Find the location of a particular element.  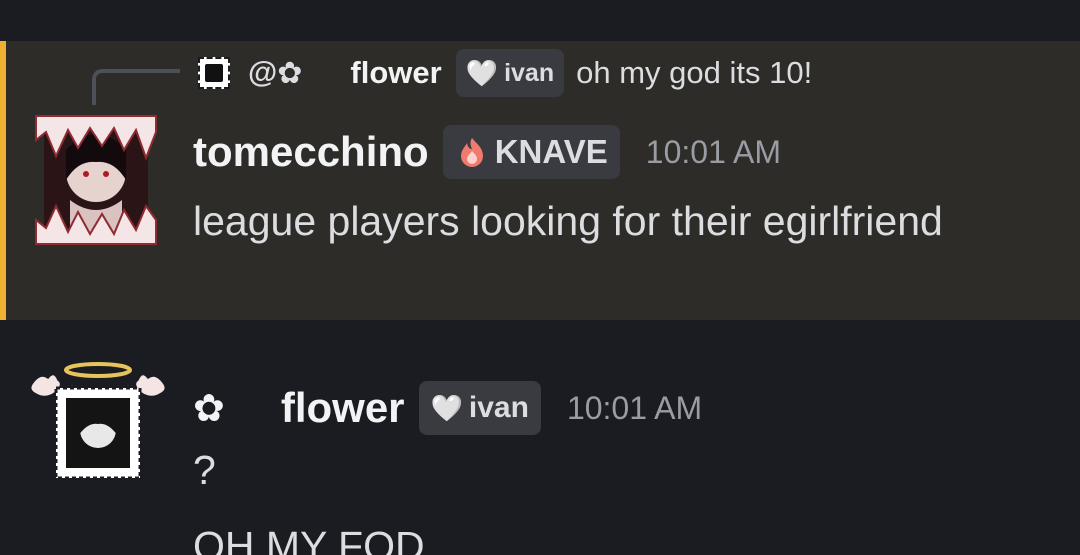

avatar-flower is located at coordinates (98, 421).